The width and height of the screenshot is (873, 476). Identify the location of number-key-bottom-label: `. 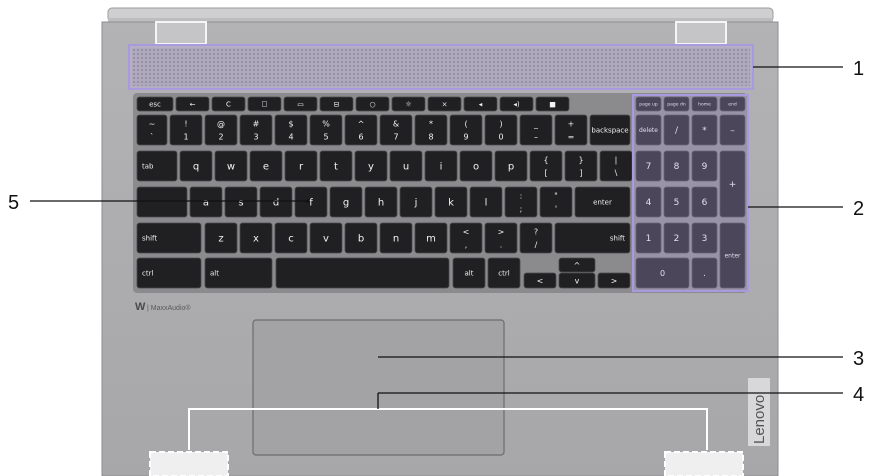
(152, 137).